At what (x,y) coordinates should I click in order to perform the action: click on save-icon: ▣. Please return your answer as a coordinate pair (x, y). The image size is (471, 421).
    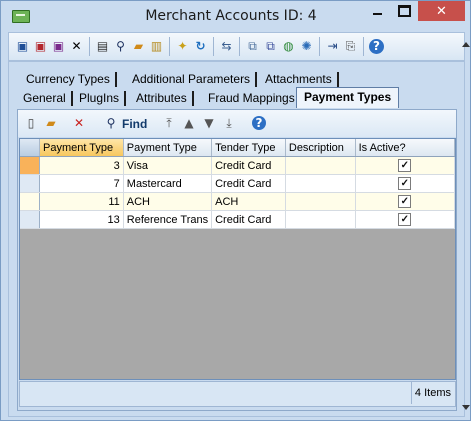
    Looking at the image, I should click on (22, 46).